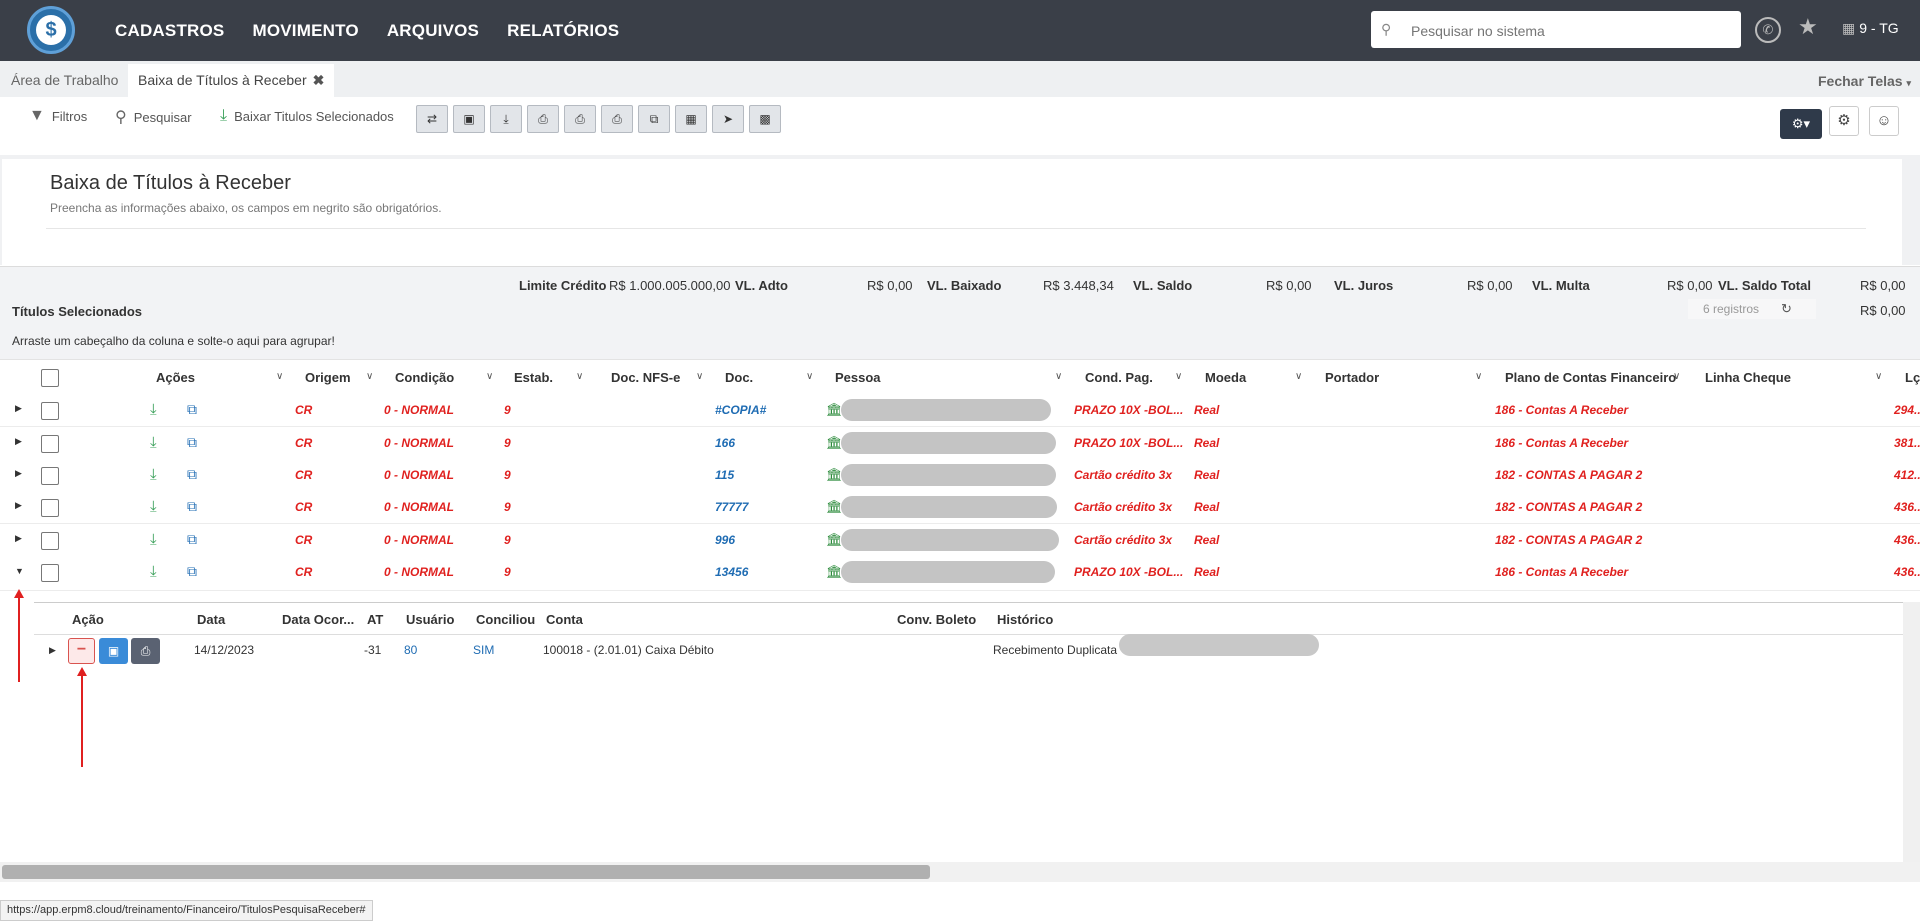 The width and height of the screenshot is (1920, 921). What do you see at coordinates (469, 119) in the screenshot?
I see `money-icon: ▣` at bounding box center [469, 119].